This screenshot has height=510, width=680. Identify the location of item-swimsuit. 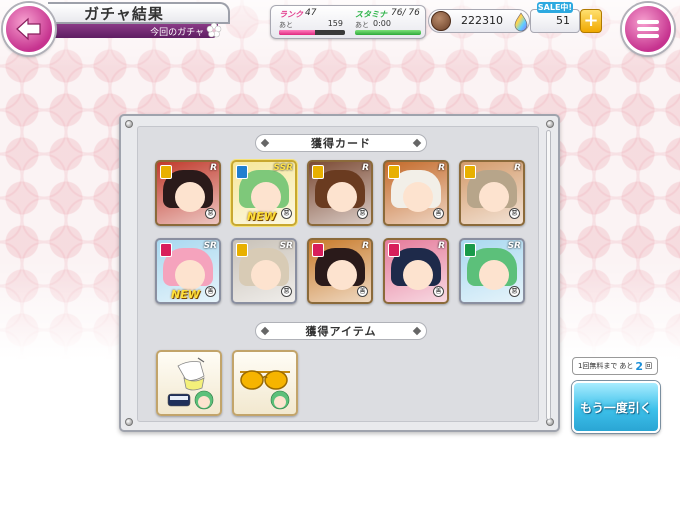
(189, 383).